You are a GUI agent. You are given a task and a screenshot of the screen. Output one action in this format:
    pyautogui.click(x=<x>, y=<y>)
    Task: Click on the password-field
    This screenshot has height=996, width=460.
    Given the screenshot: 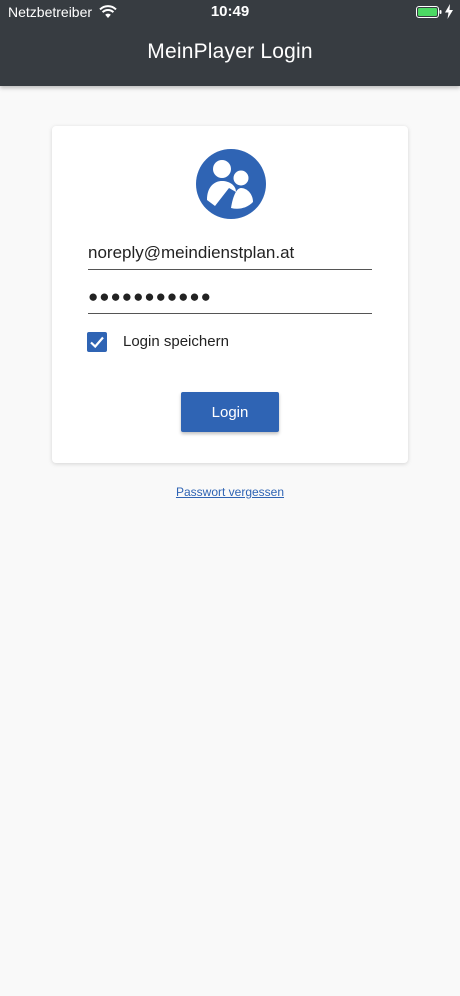 What is the action you would take?
    pyautogui.click(x=230, y=297)
    